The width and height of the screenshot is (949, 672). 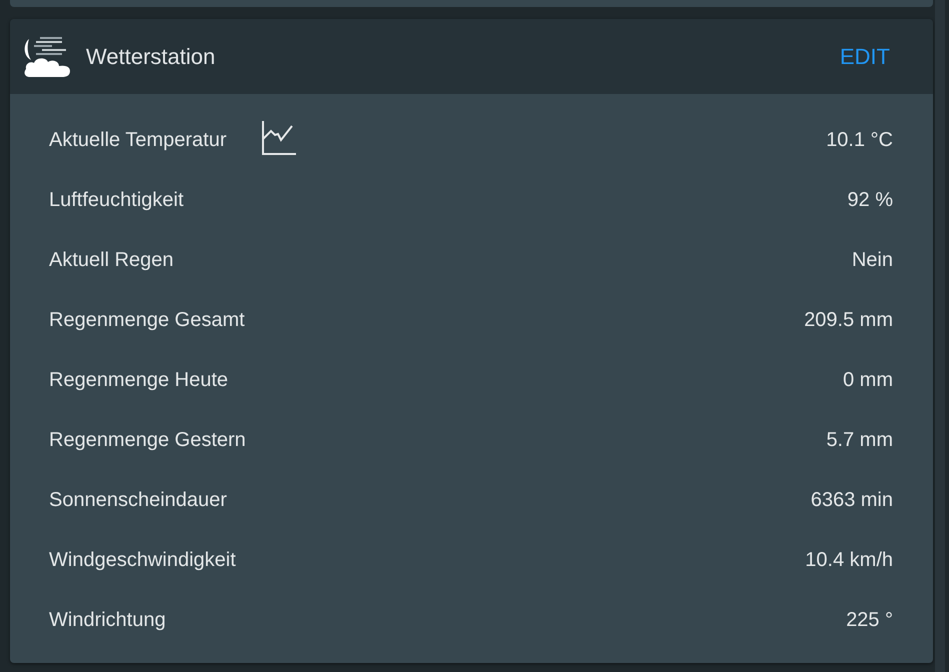 What do you see at coordinates (47, 57) in the screenshot?
I see `moon-cloud-wind-icon` at bounding box center [47, 57].